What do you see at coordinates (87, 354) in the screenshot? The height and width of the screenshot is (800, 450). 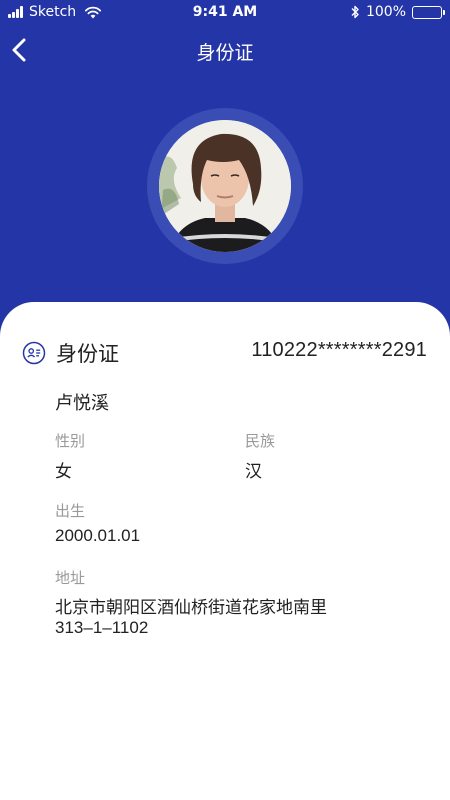 I see `card-title: 身份证` at bounding box center [87, 354].